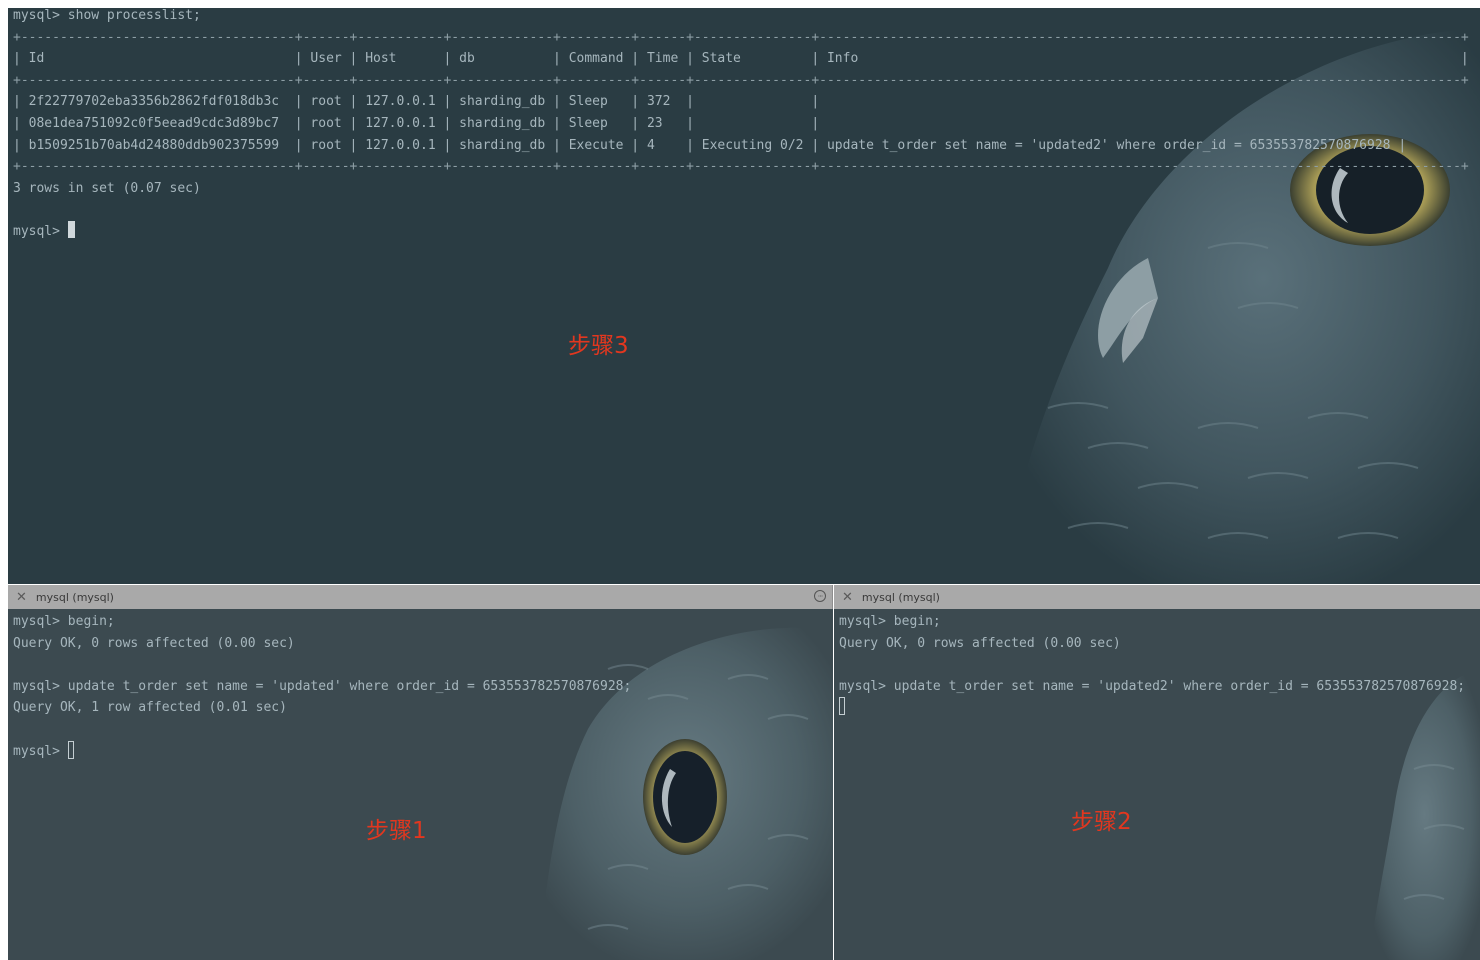 This screenshot has height=960, width=1480. What do you see at coordinates (598, 346) in the screenshot?
I see `step-label: 步骤3` at bounding box center [598, 346].